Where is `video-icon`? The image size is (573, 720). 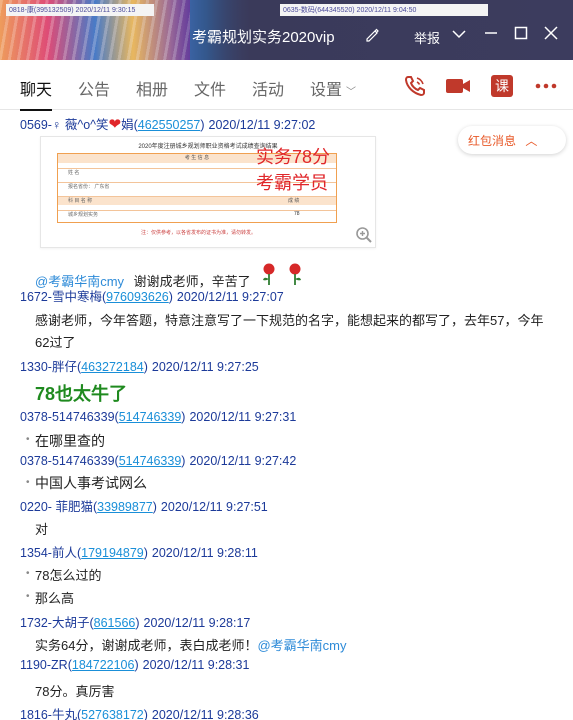
video-icon is located at coordinates (457, 86).